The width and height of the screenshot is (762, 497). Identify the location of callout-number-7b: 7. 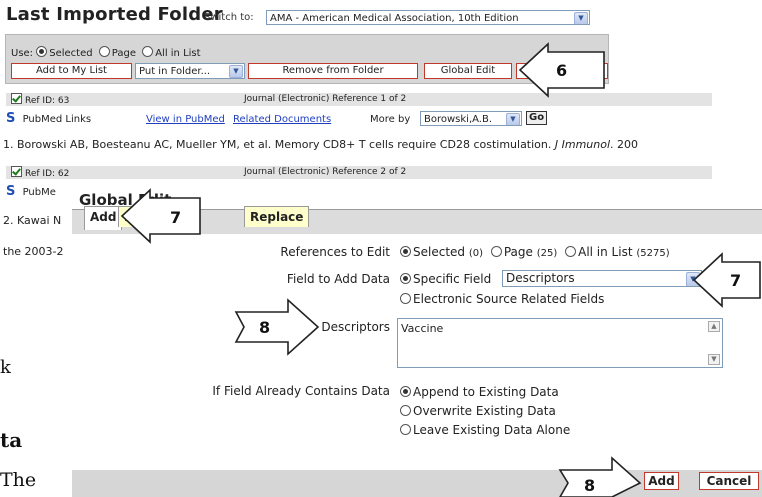
(735, 280).